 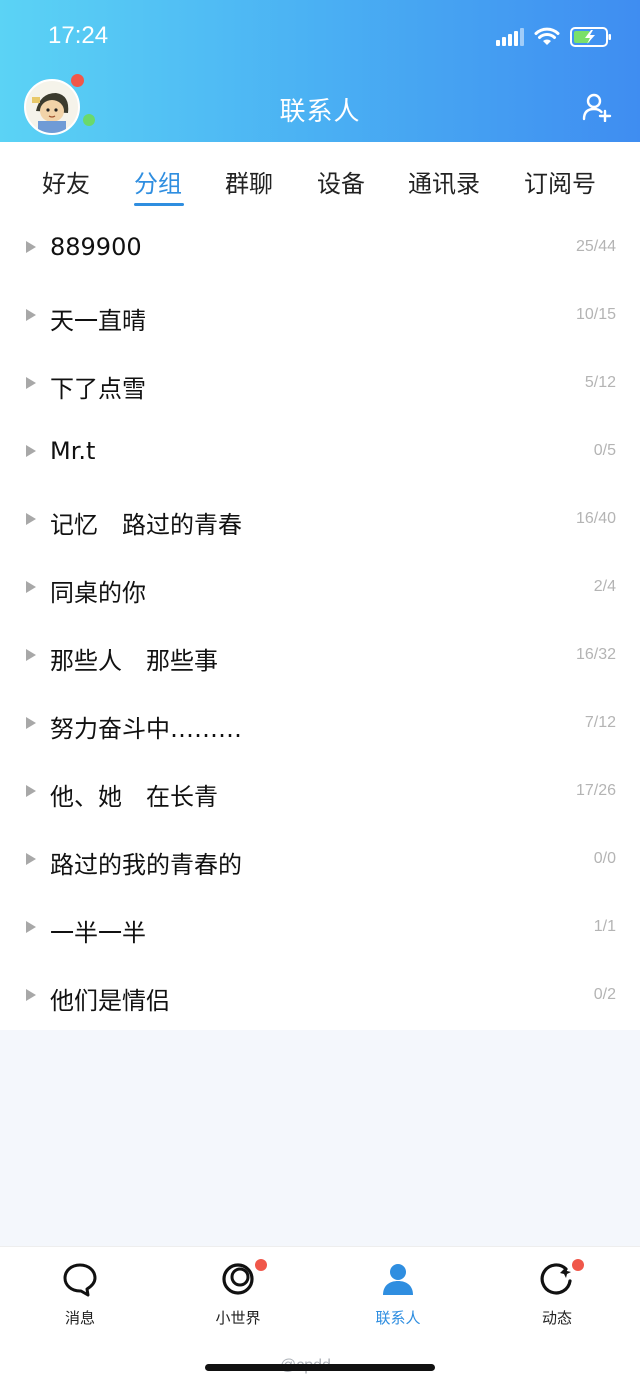 I want to click on group-name: 下了点雪, so click(x=98, y=389).